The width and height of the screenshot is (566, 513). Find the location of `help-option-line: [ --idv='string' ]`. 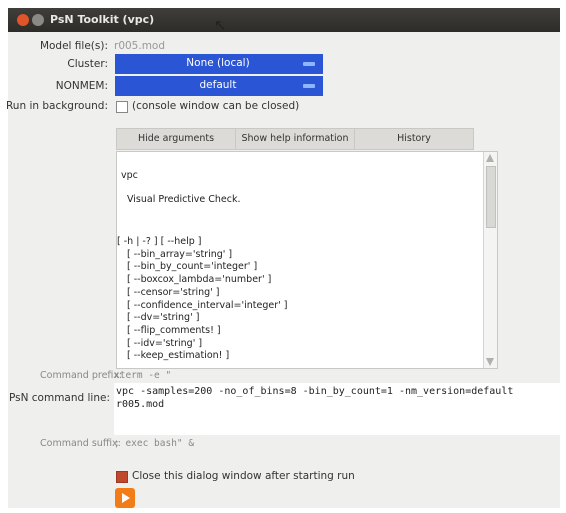

help-option-line: [ --idv='string' ] is located at coordinates (165, 343).